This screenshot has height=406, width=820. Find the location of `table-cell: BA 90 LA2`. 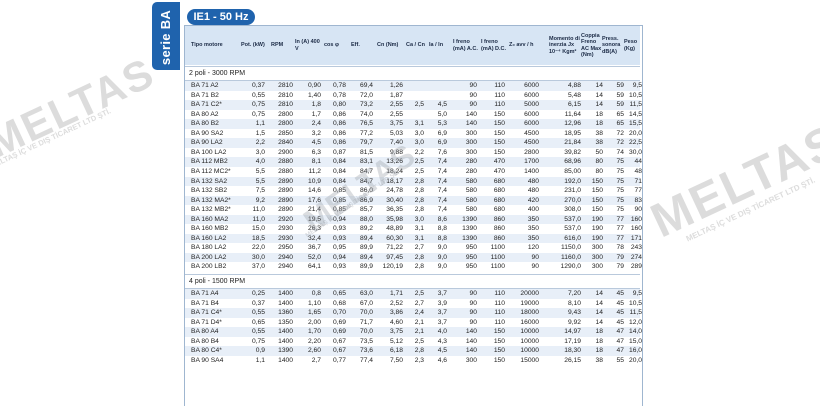

table-cell: BA 90 LA2 is located at coordinates (207, 143).